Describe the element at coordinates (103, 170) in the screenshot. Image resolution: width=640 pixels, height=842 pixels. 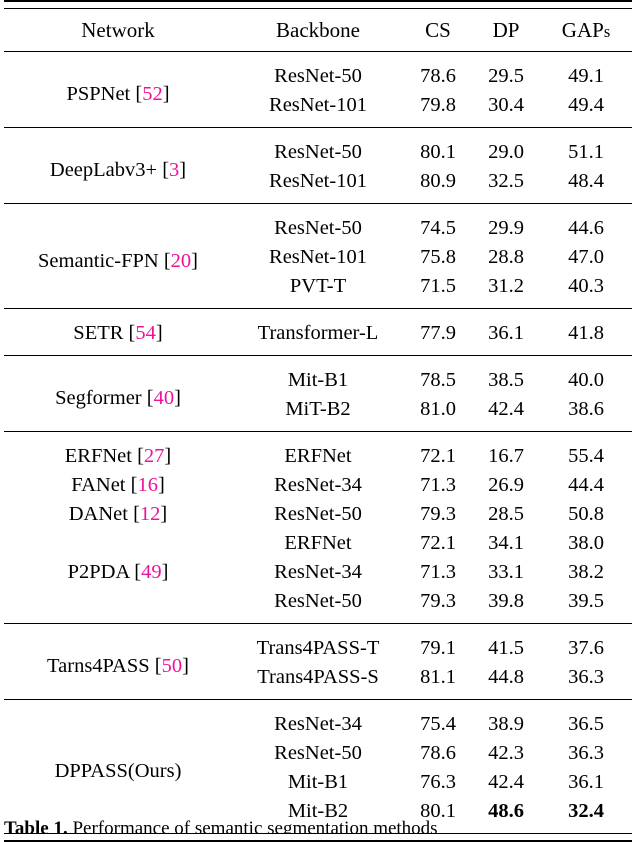
I see `network-label: DeepLabv3+` at that location.